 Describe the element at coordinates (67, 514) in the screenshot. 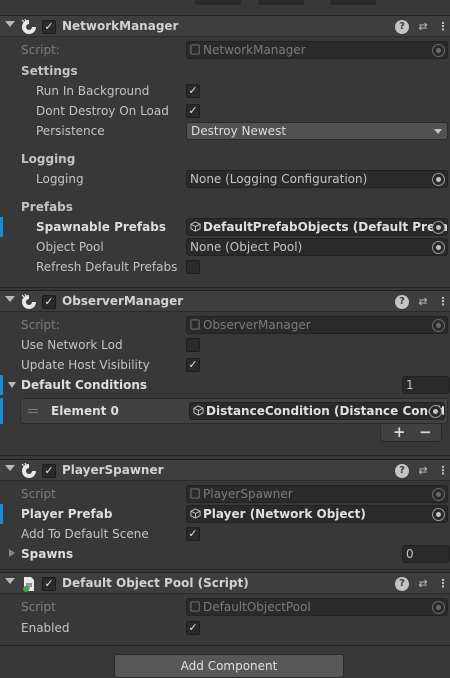

I see `player-prefab-label: Player Prefab` at that location.